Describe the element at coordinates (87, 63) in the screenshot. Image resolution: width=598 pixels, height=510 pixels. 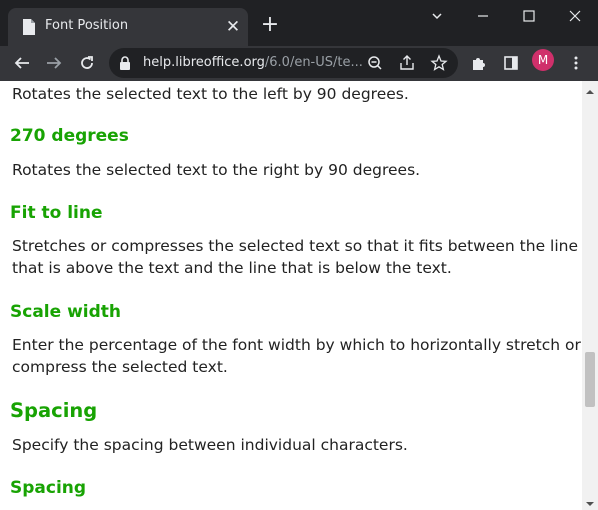
I see `reload-icon` at that location.